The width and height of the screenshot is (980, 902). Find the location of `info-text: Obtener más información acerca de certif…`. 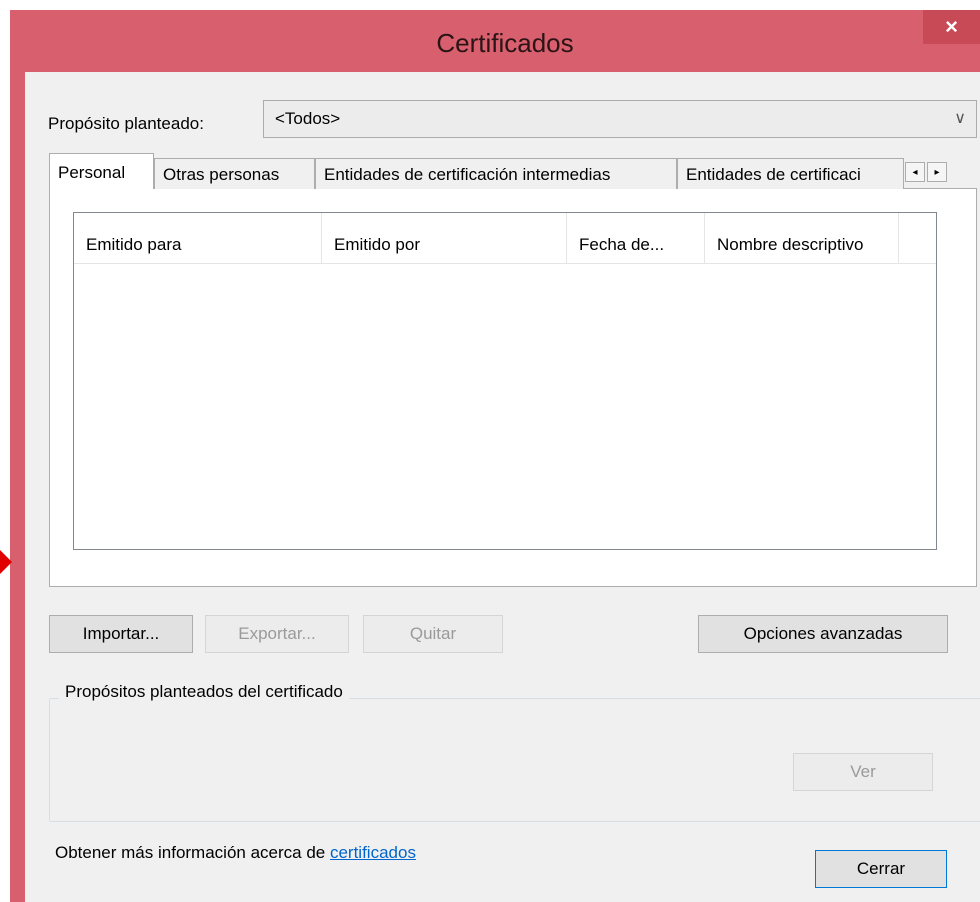

info-text: Obtener más información acerca de certif… is located at coordinates (235, 853).